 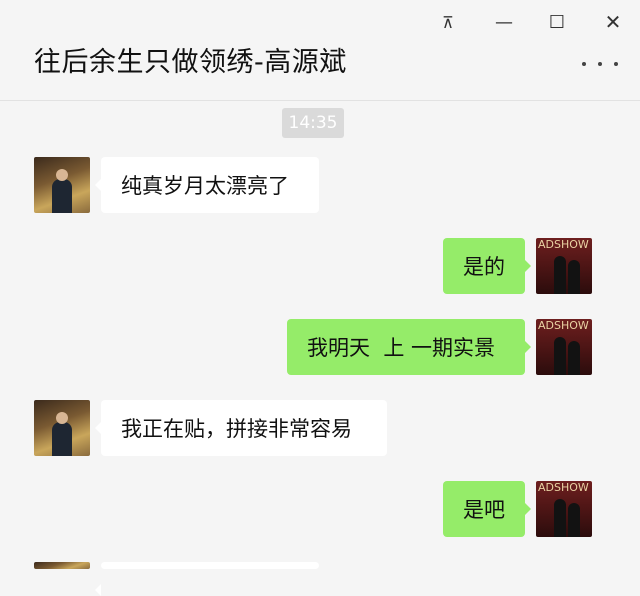 What do you see at coordinates (557, 22) in the screenshot?
I see `maximize-button: ☐` at bounding box center [557, 22].